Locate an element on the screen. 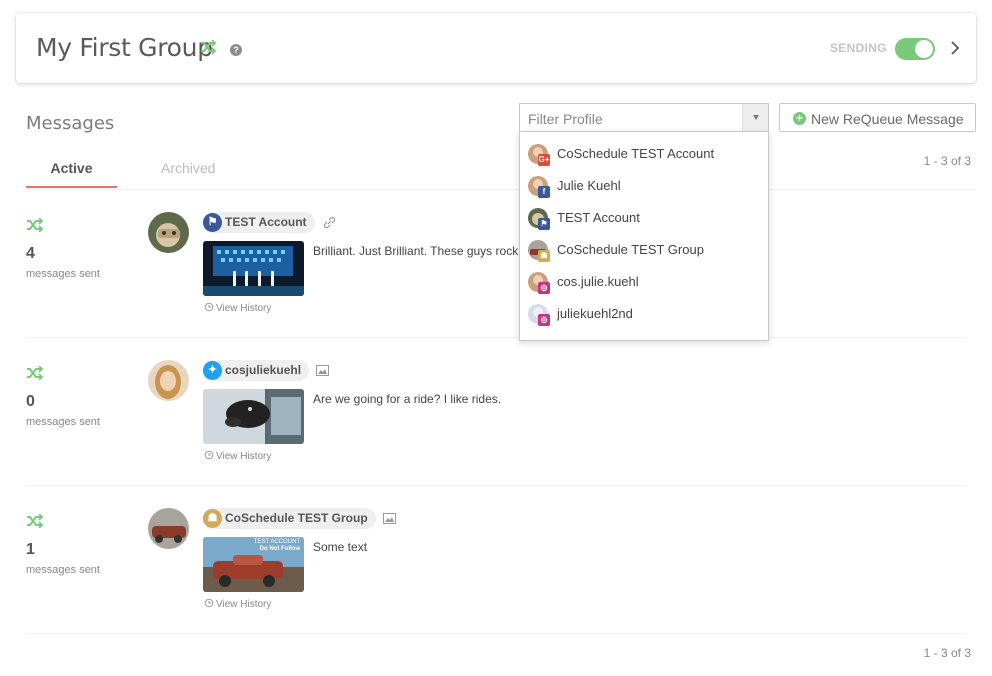 The image size is (992, 676). profile-name-pill: ⚑ TEST Account is located at coordinates (258, 222).